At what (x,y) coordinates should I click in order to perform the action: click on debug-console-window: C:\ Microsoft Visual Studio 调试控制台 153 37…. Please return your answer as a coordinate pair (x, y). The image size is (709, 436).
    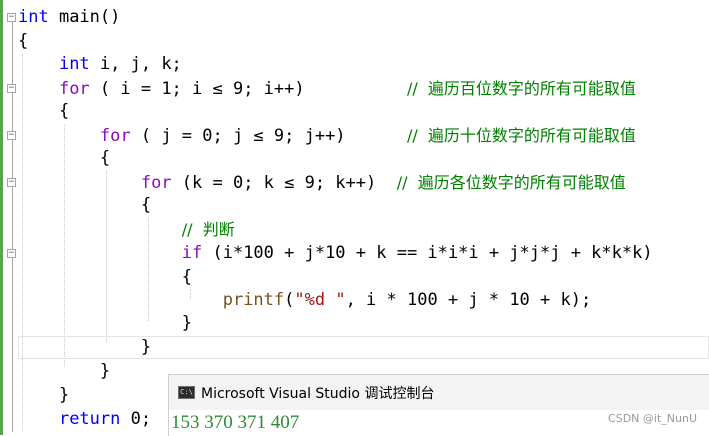
    Looking at the image, I should click on (438, 405).